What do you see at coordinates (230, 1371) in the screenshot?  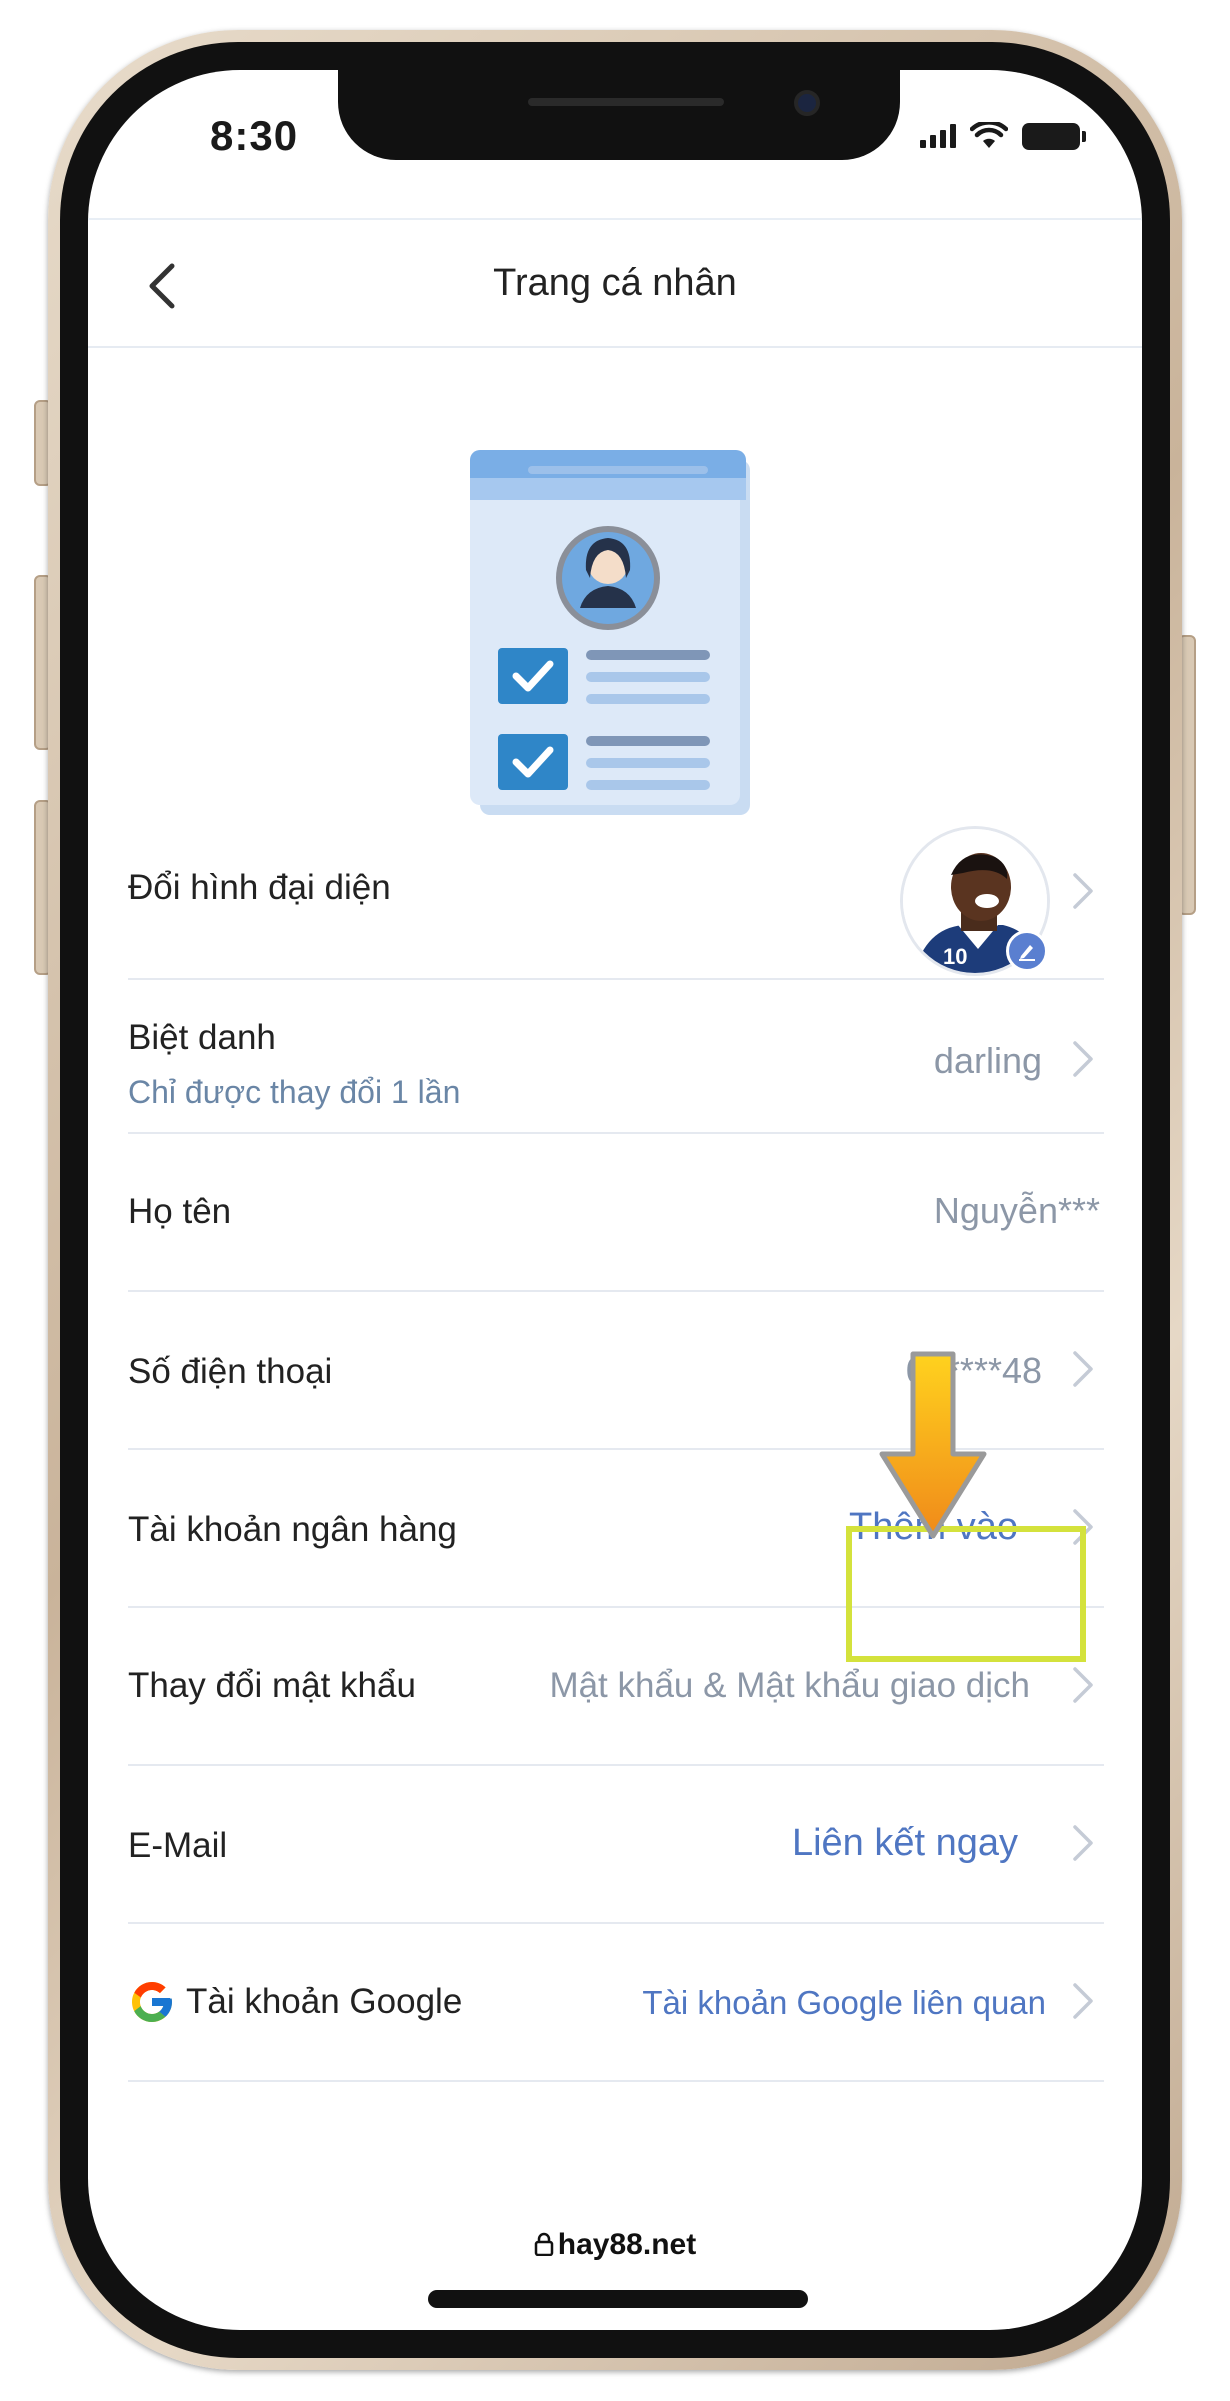 I see `phone-label: Số điện thoại` at bounding box center [230, 1371].